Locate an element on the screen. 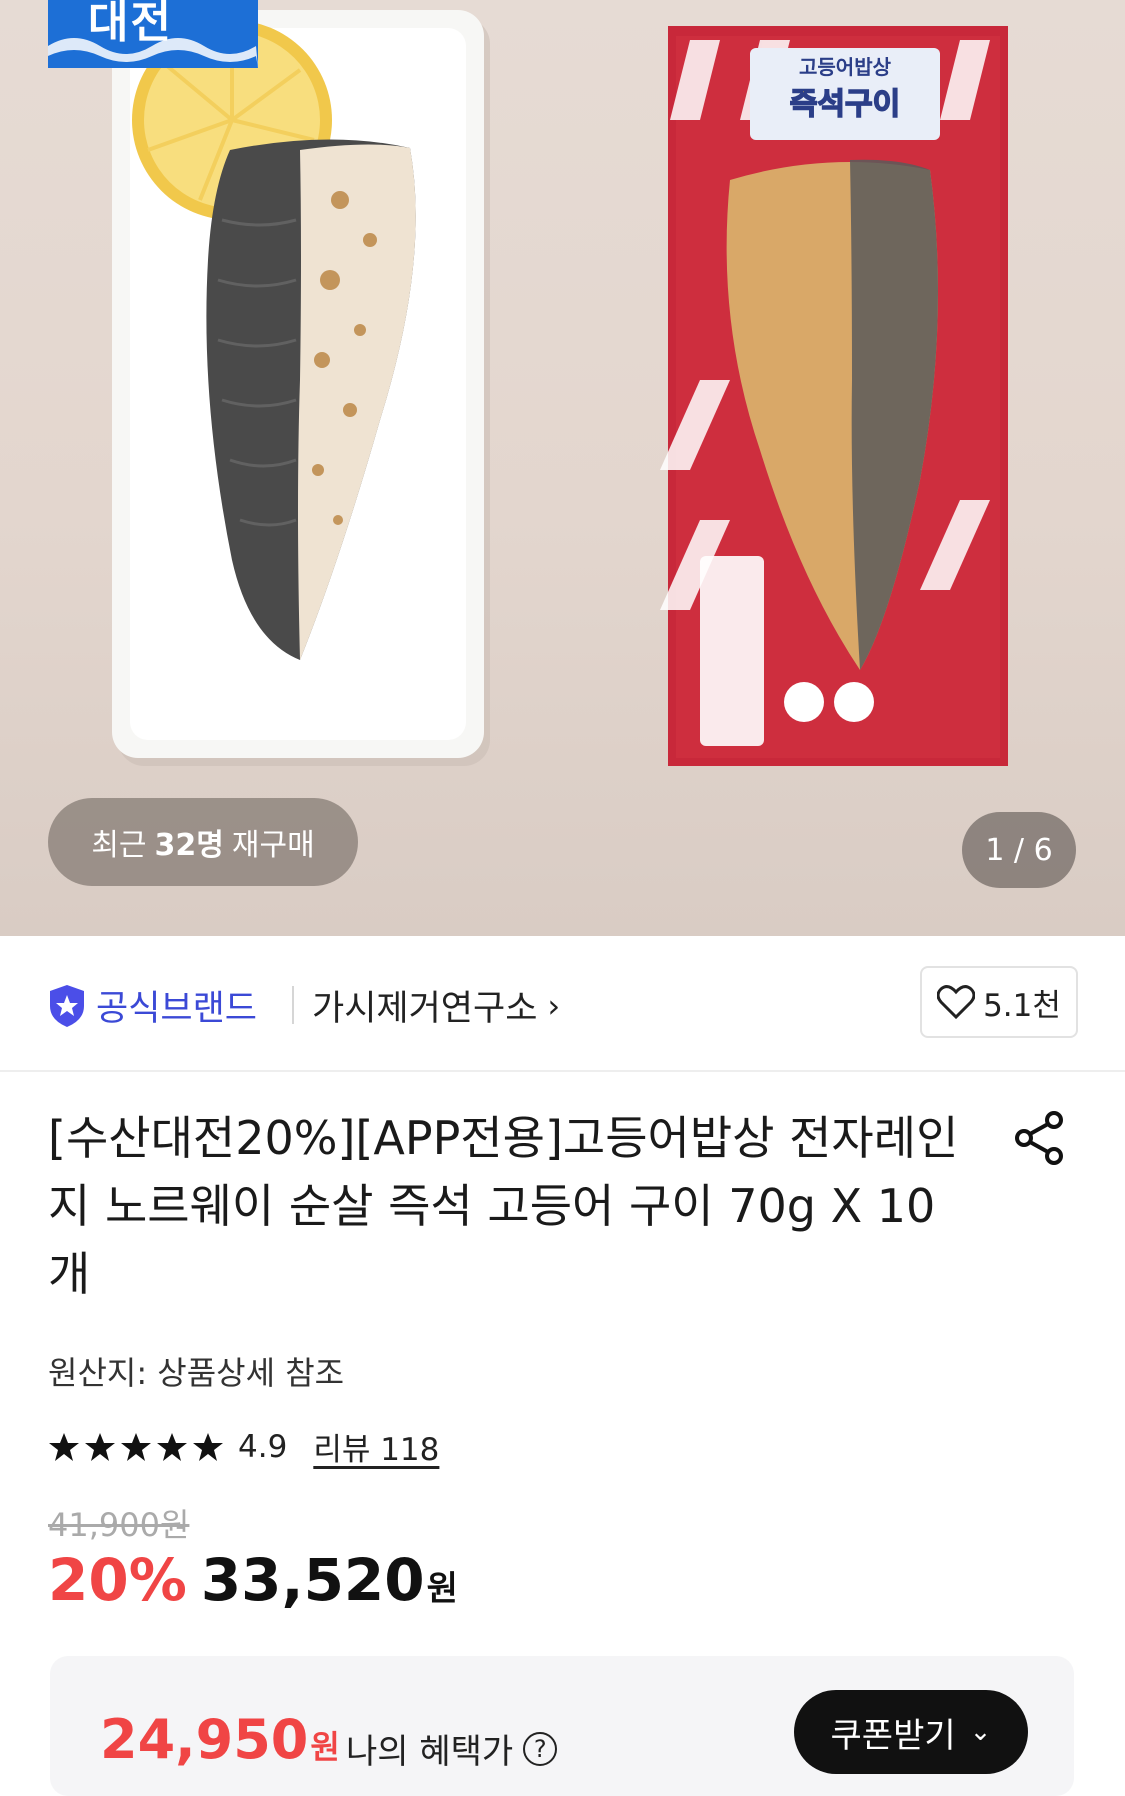 The height and width of the screenshot is (1796, 1125). benefit-price-box: 24,950 원 나의 혜택가 ? 쿠폰받기 ⌄ is located at coordinates (562, 1726).